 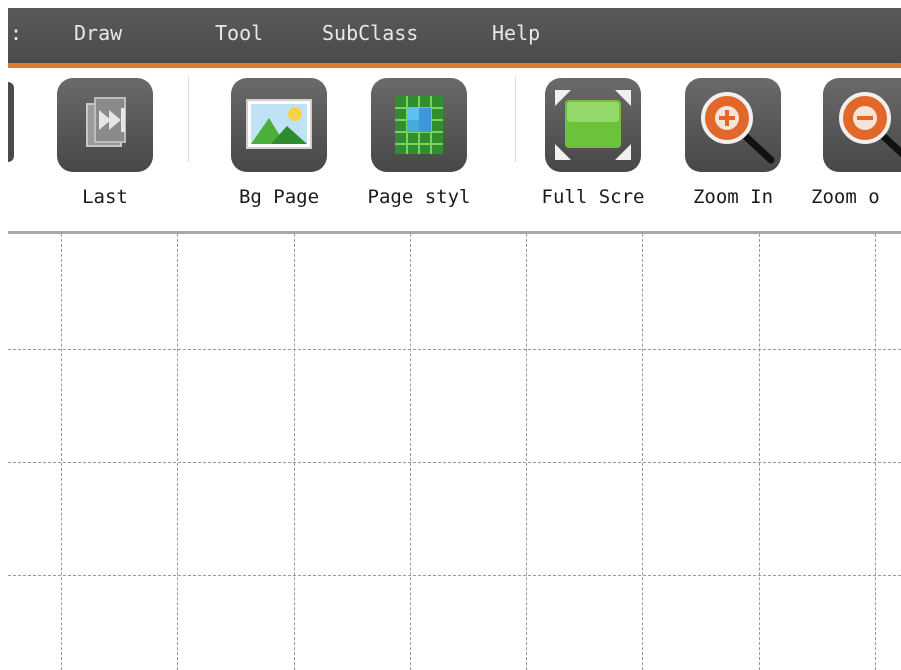 What do you see at coordinates (11, 122) in the screenshot?
I see `previous-tool-edge` at bounding box center [11, 122].